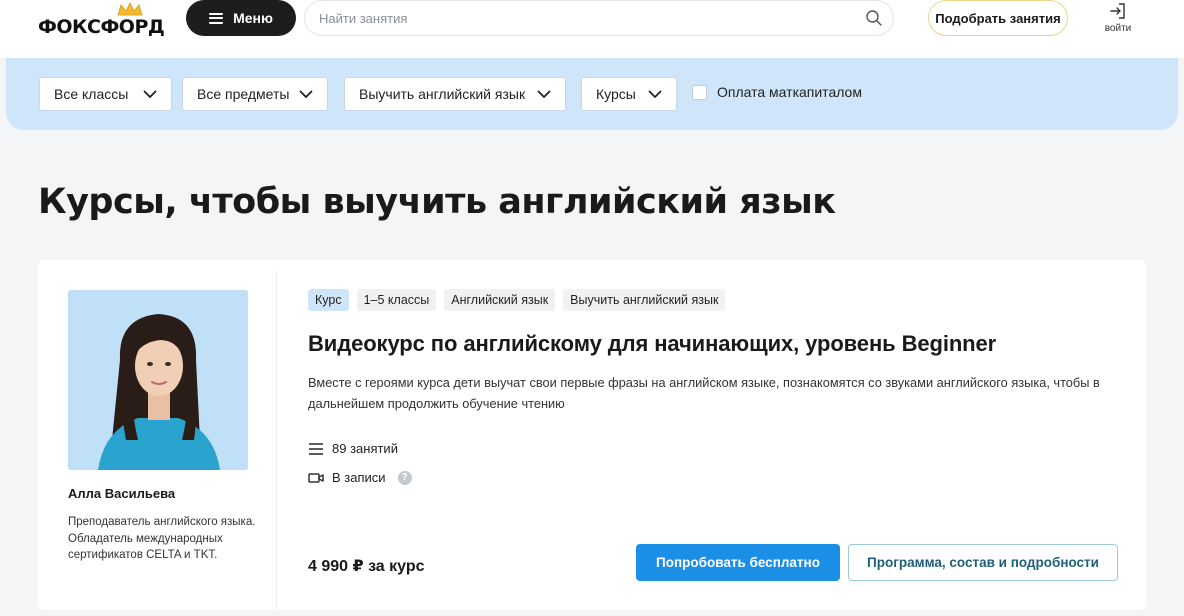 The height and width of the screenshot is (616, 1184). I want to click on format-label: В записи, so click(359, 477).